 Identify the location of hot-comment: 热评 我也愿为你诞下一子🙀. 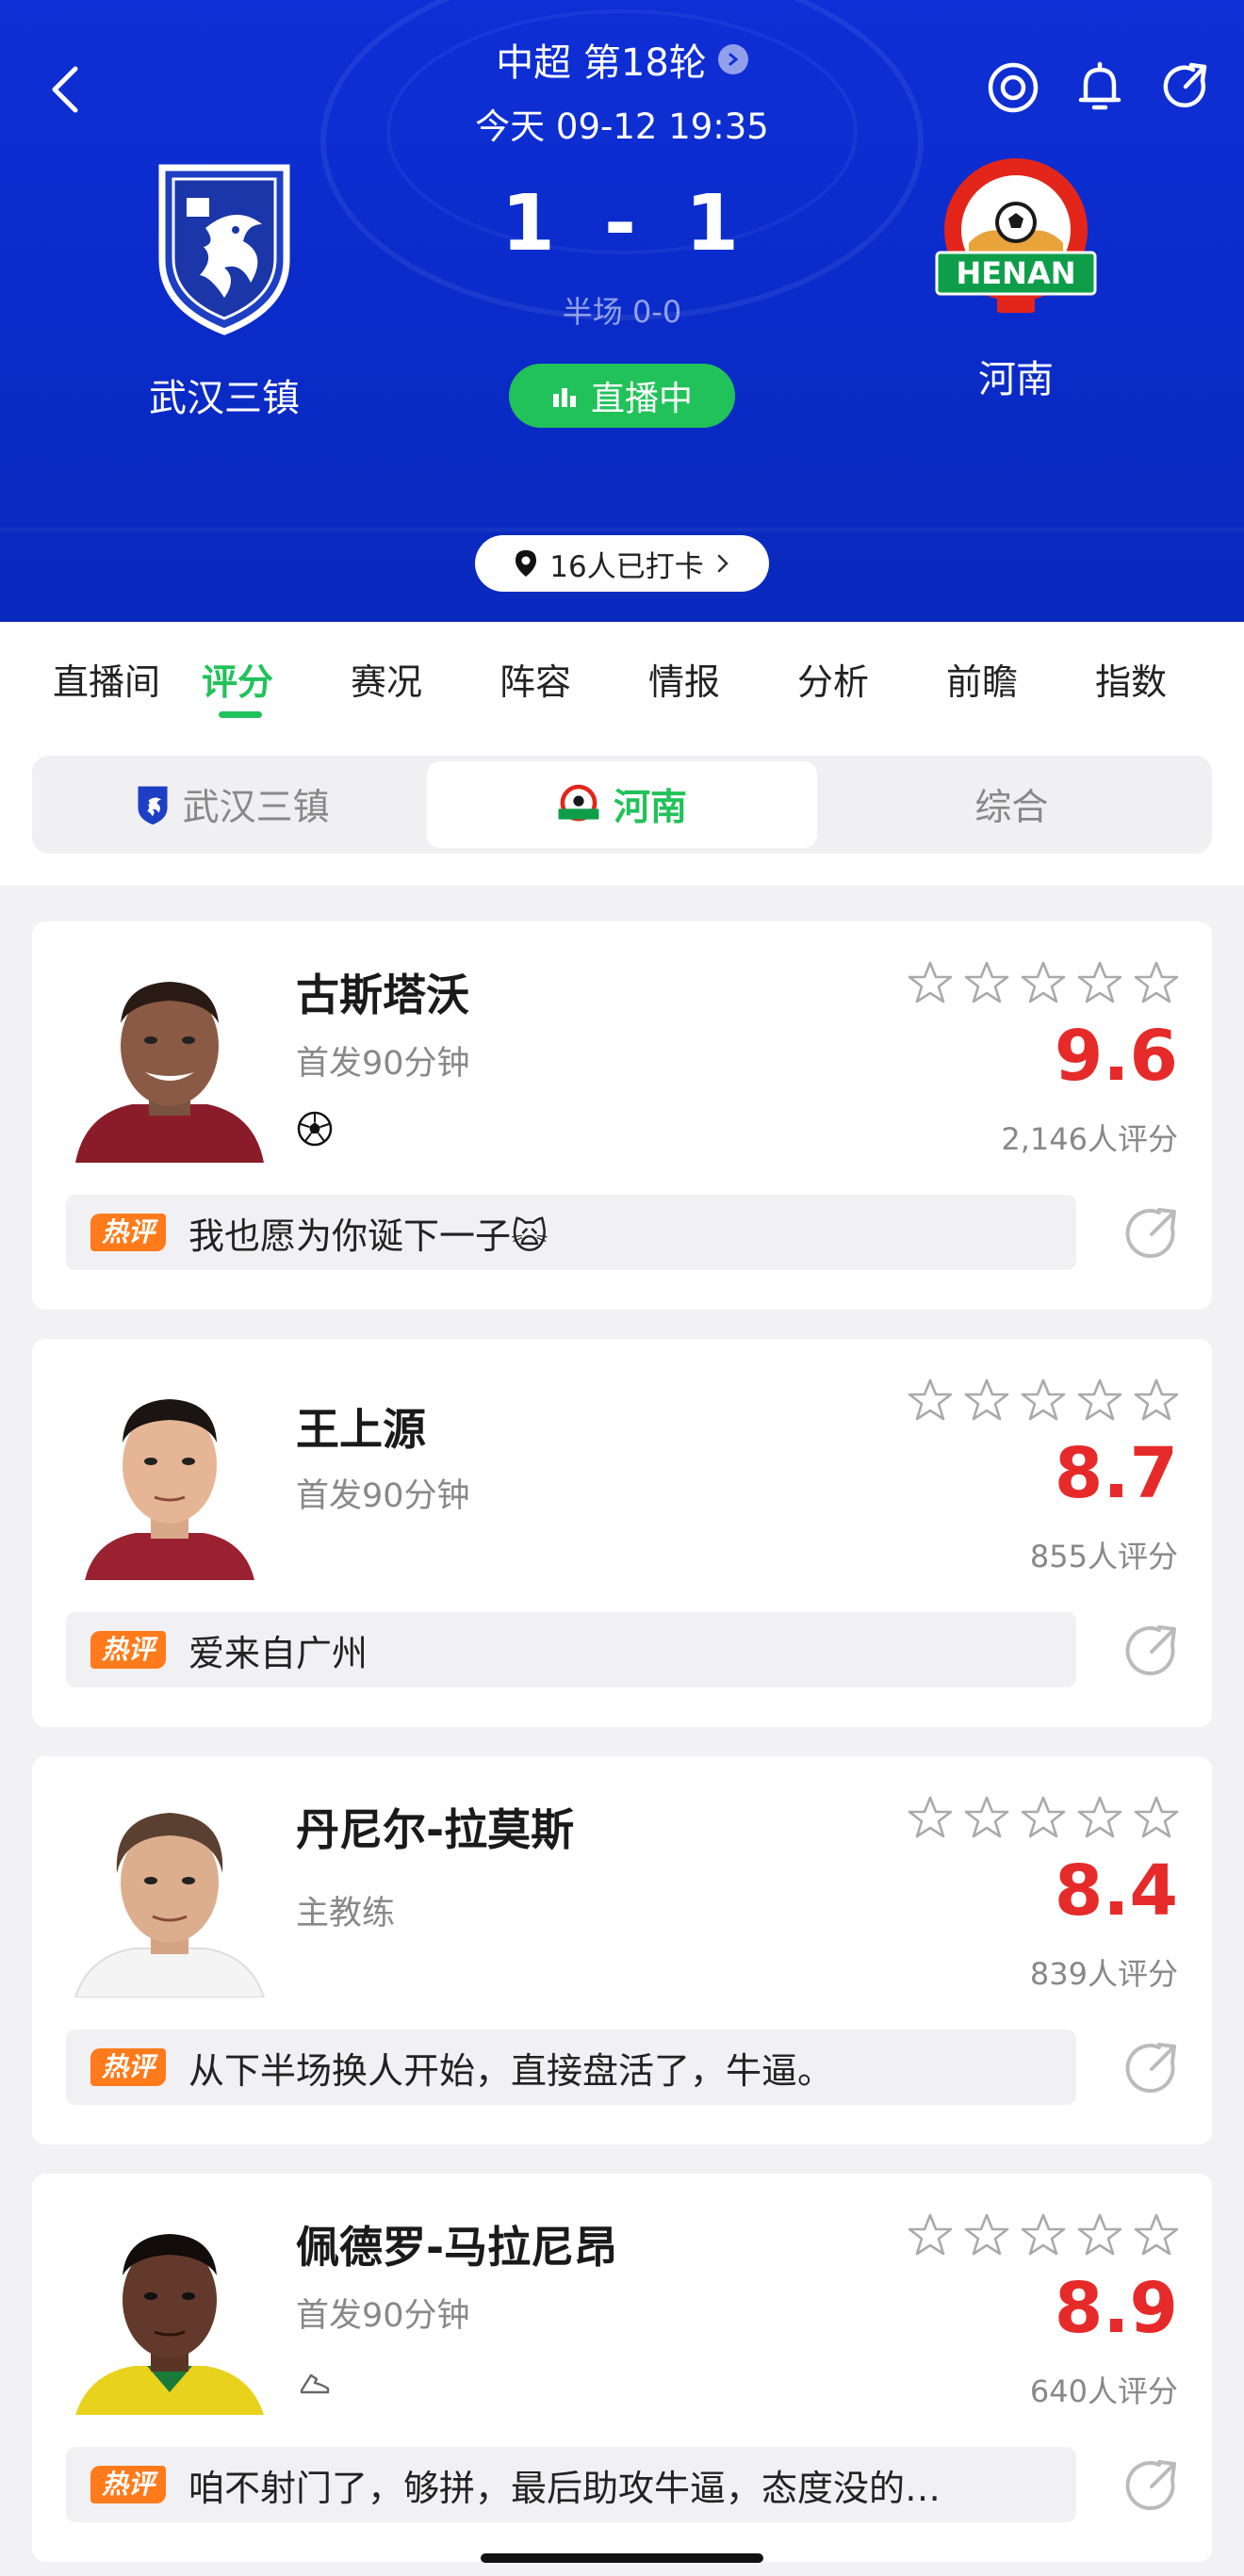
(571, 1232).